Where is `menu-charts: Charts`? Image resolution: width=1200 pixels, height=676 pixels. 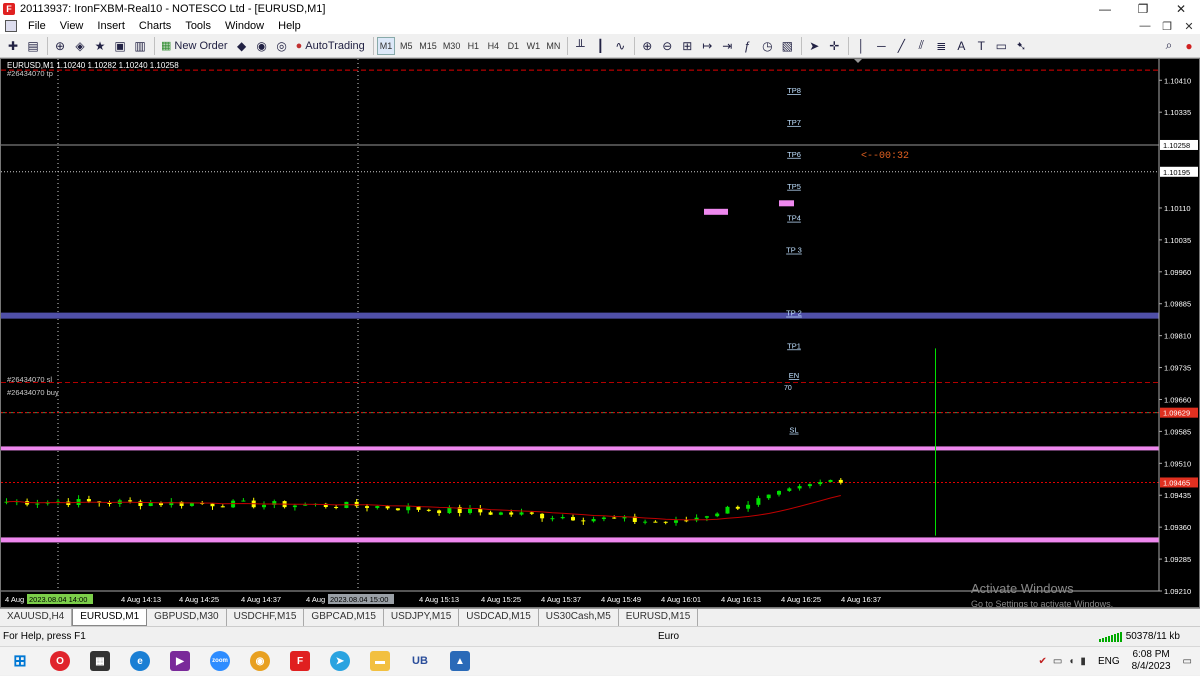
menu-charts: Charts is located at coordinates (155, 26).